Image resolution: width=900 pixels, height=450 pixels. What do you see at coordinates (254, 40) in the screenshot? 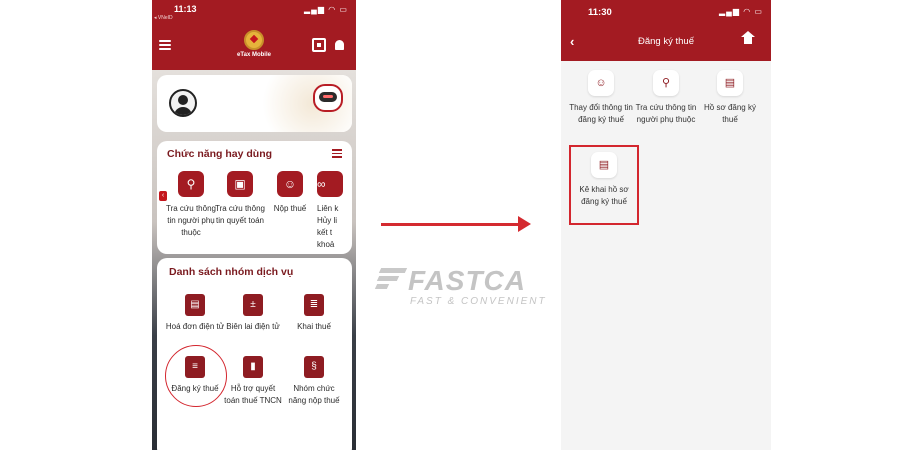
I see `emblem-logo-icon` at bounding box center [254, 40].